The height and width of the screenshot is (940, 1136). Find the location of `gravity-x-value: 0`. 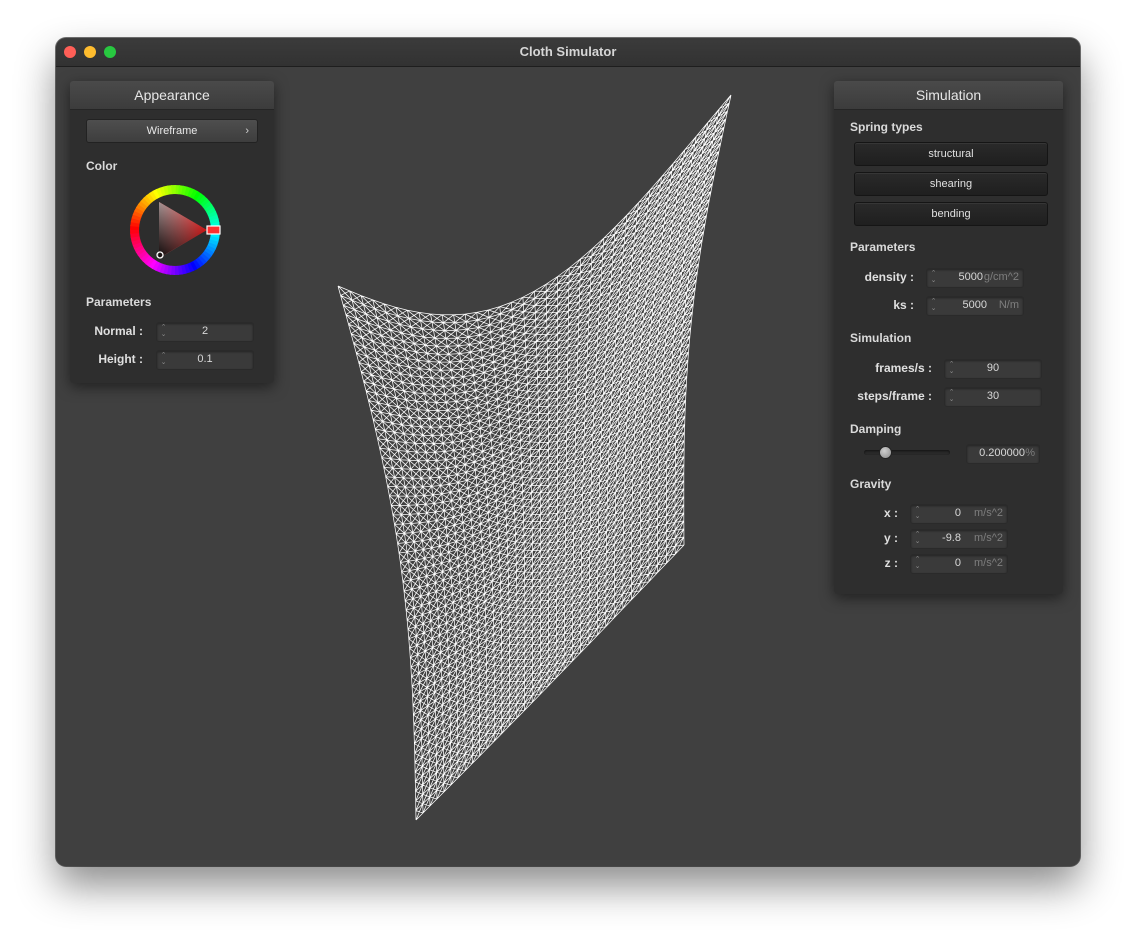

gravity-x-value: 0 is located at coordinates (957, 513).